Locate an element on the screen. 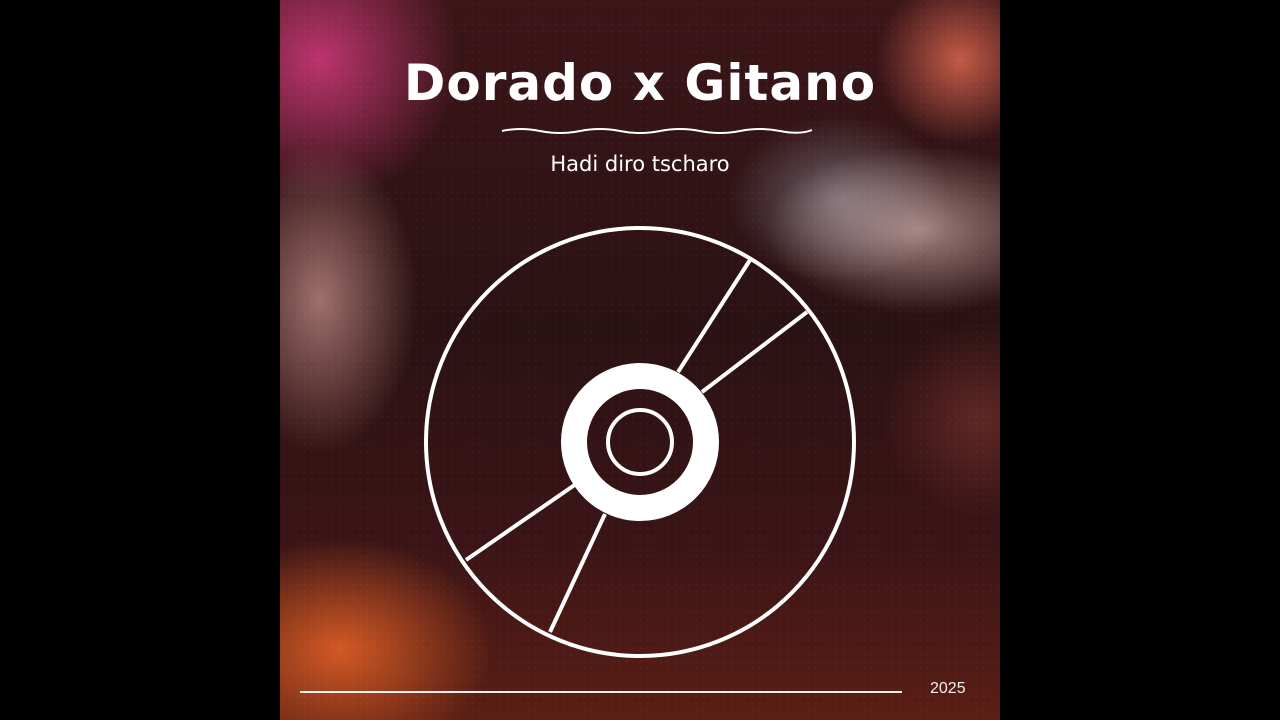  title-underline is located at coordinates (657, 131).